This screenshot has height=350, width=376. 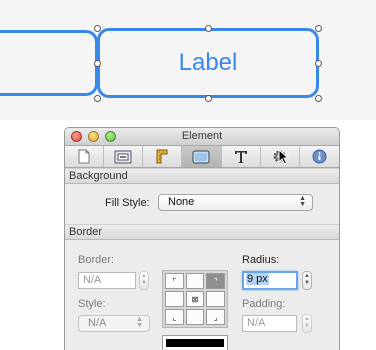 I want to click on document-icon, so click(x=84, y=156).